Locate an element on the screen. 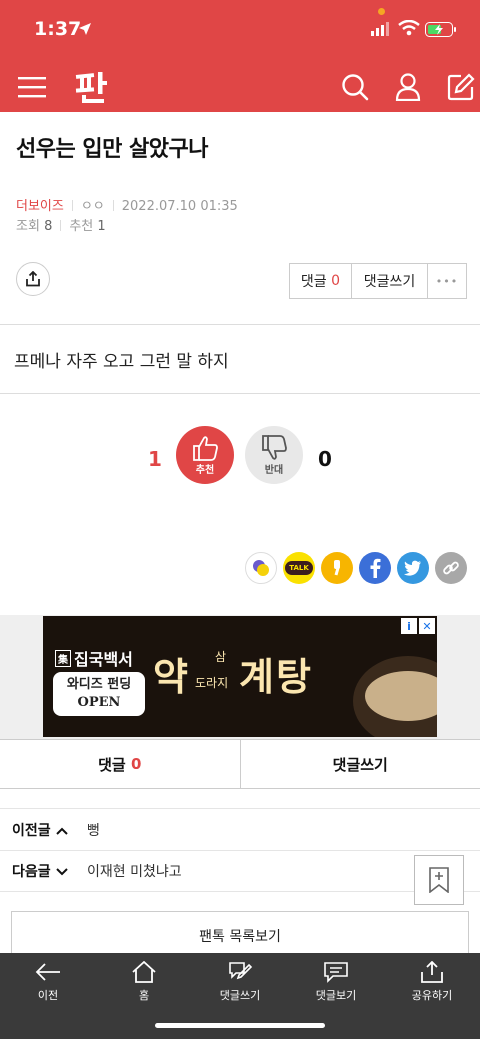 This screenshot has width=480, height=1039. prev-post-label: 이전글 is located at coordinates (49, 830).